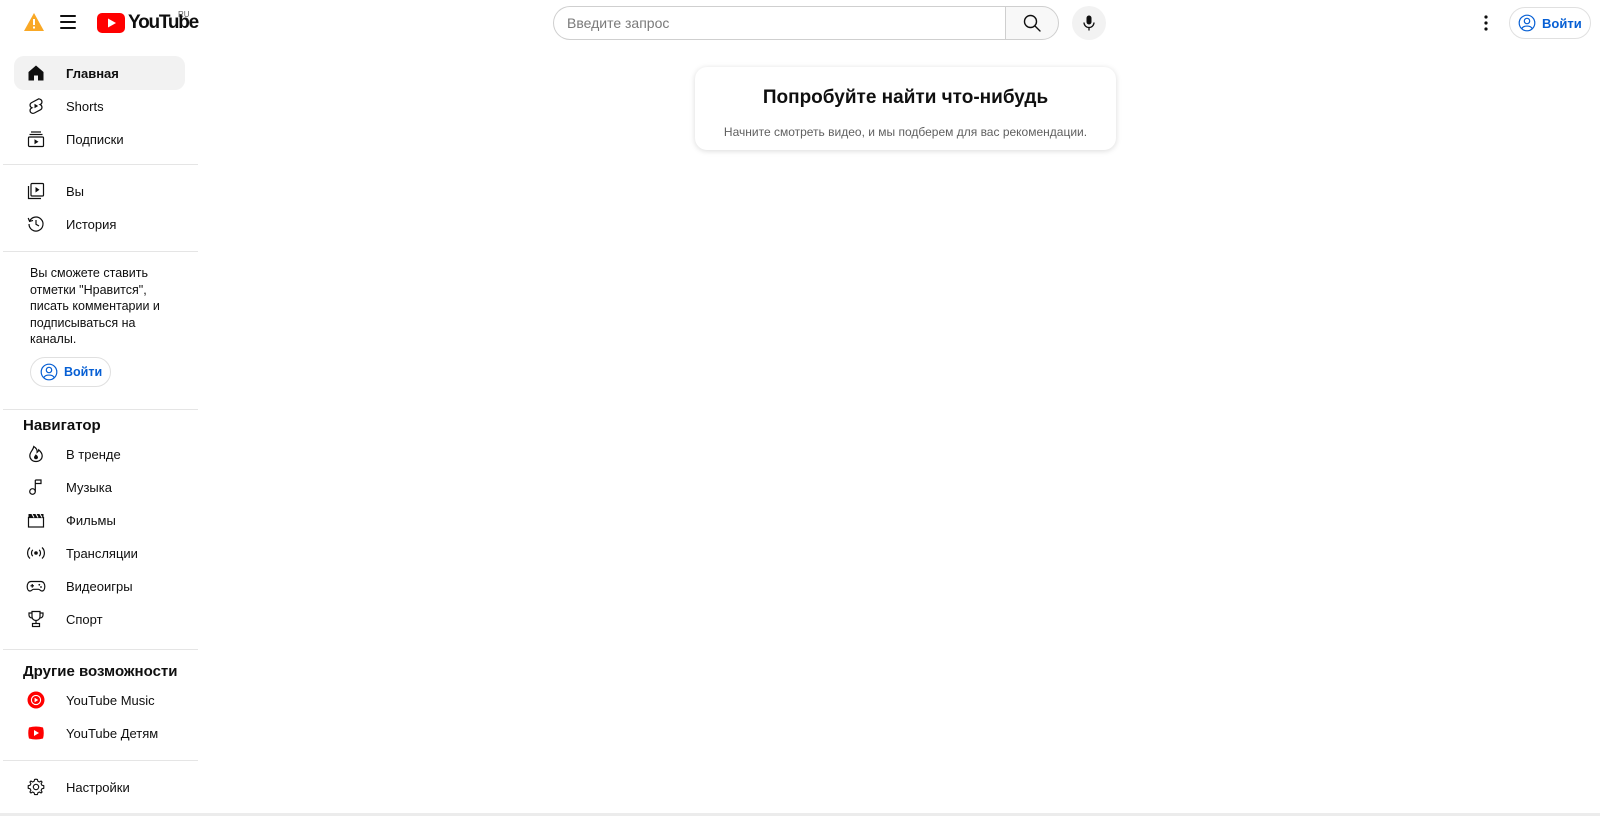  Describe the element at coordinates (84, 619) in the screenshot. I see `sidebar-item-label: Спорт` at that location.